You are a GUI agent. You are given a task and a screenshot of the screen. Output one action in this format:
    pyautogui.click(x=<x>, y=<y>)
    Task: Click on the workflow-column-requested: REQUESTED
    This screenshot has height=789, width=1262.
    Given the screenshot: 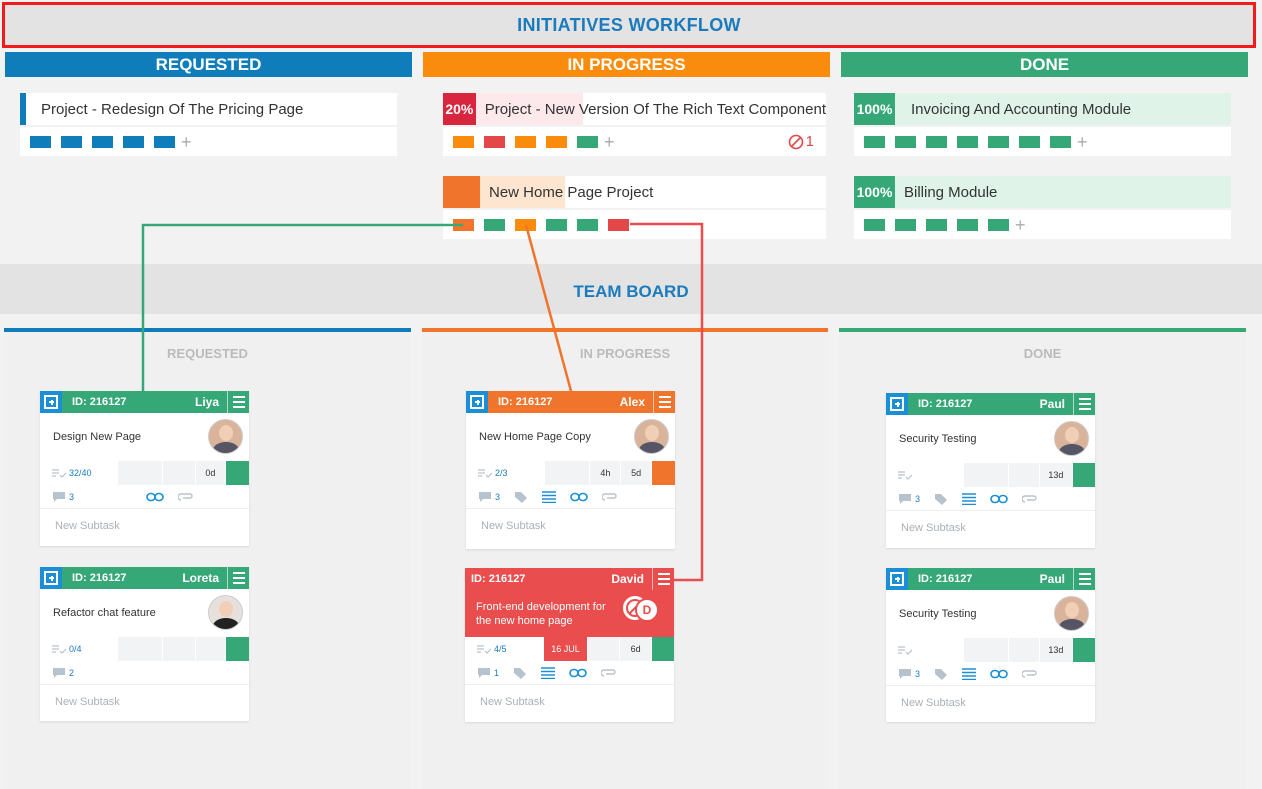 What is the action you would take?
    pyautogui.click(x=208, y=64)
    